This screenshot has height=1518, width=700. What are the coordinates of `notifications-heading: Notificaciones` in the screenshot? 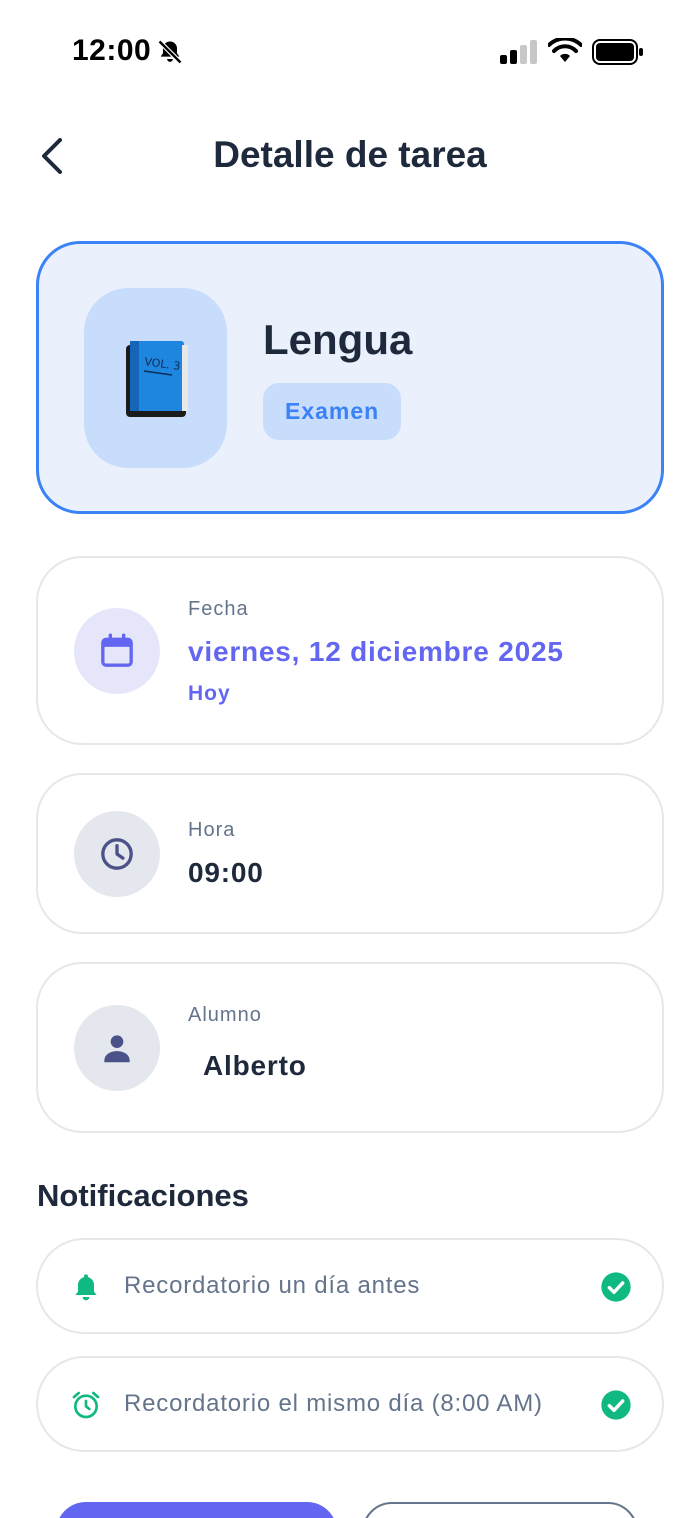 It's located at (143, 1195).